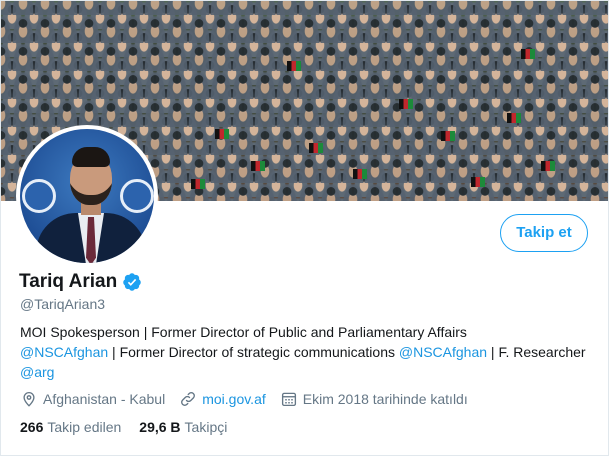  I want to click on location-item: Afghanistan - Kabul, so click(92, 399).